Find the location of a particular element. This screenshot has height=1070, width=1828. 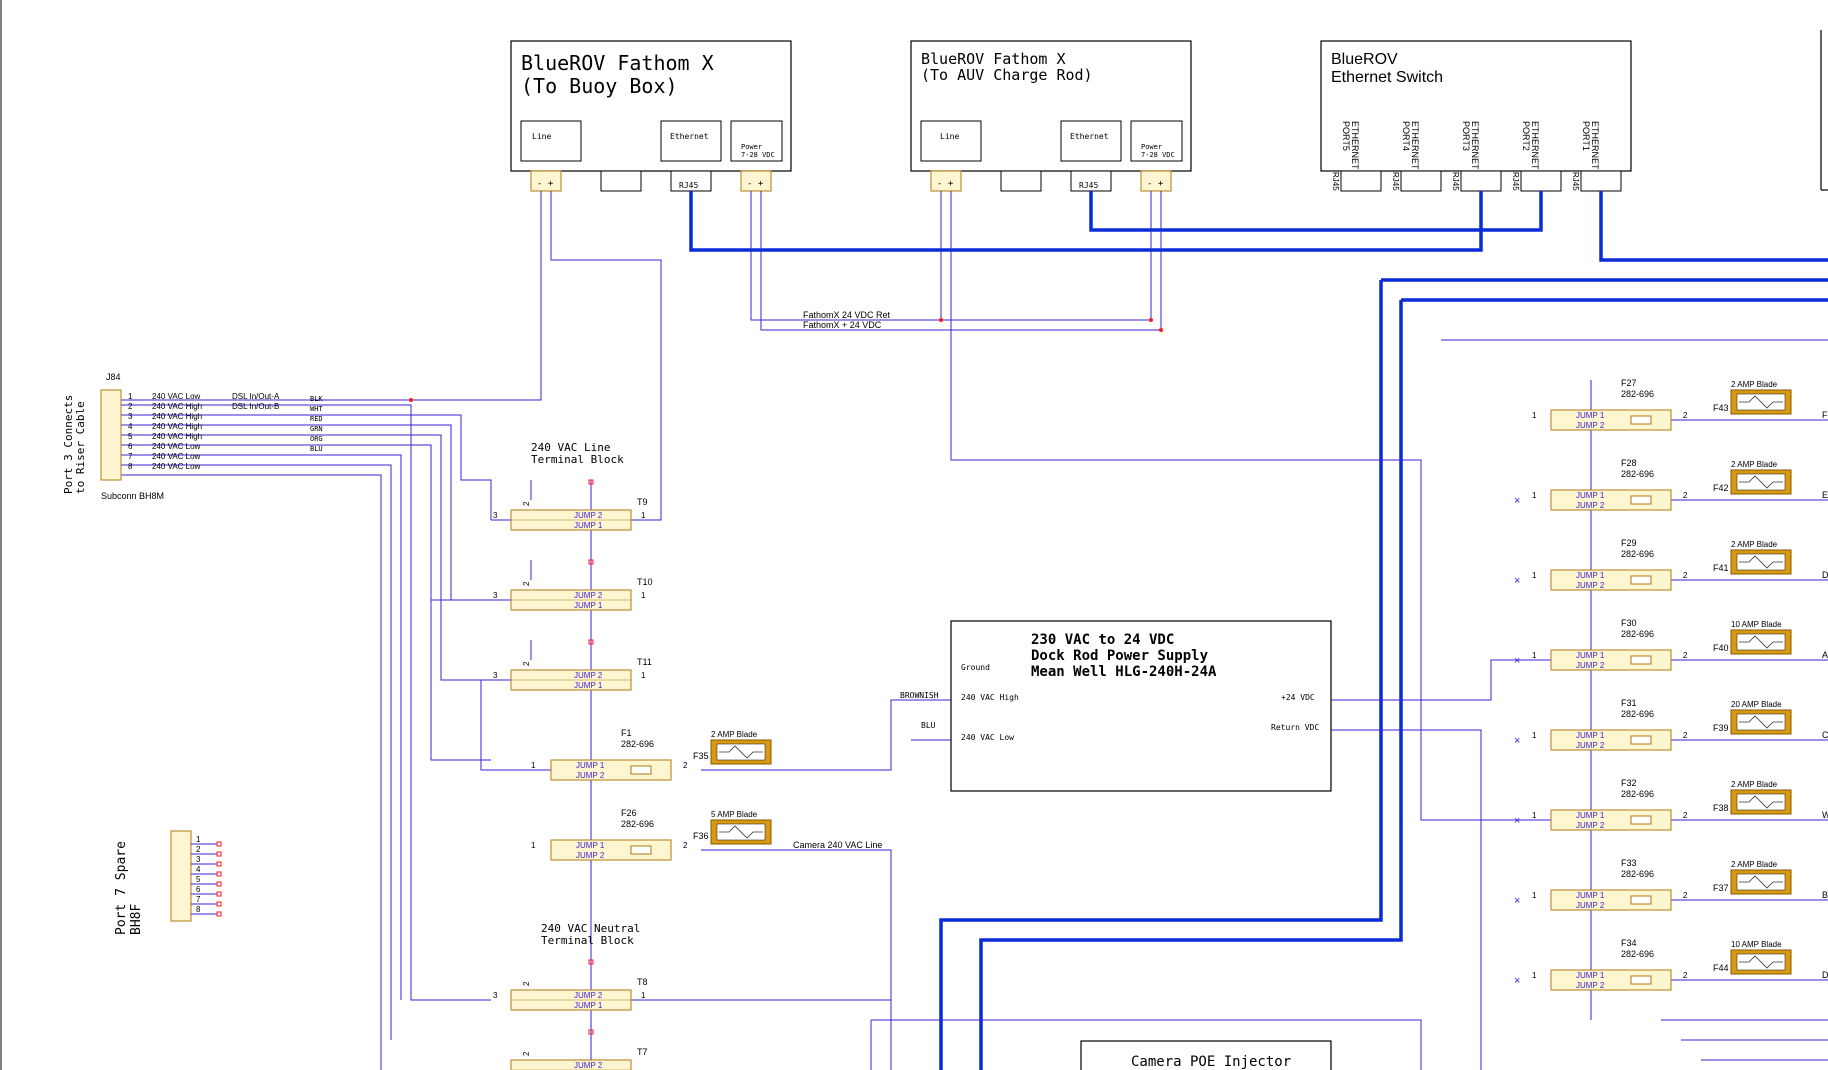

switch-port-name: PORT5 is located at coordinates (1346, 136).